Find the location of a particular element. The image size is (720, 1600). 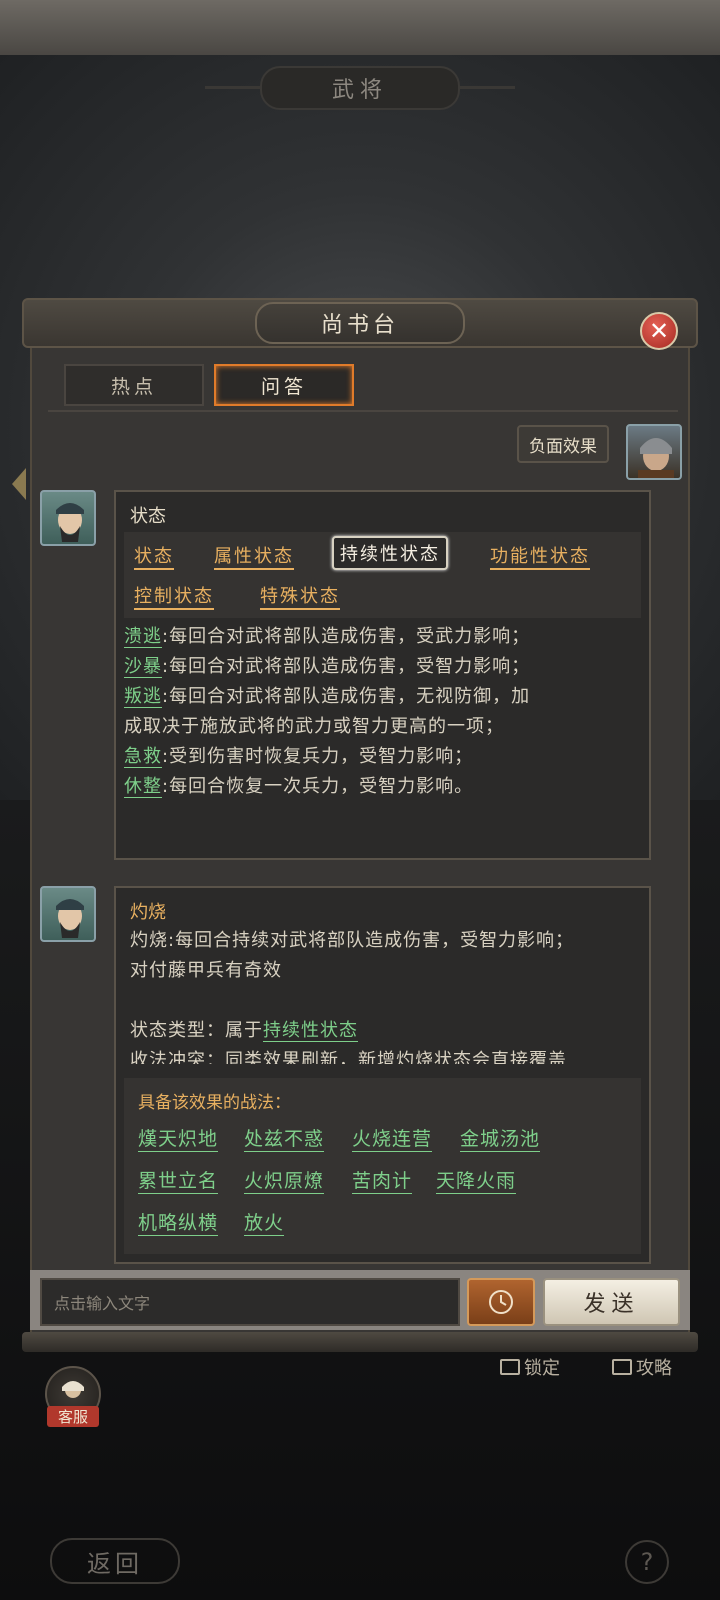

item-text: 成取决于施放武将的武力或智力更高的一项； is located at coordinates (314, 726).